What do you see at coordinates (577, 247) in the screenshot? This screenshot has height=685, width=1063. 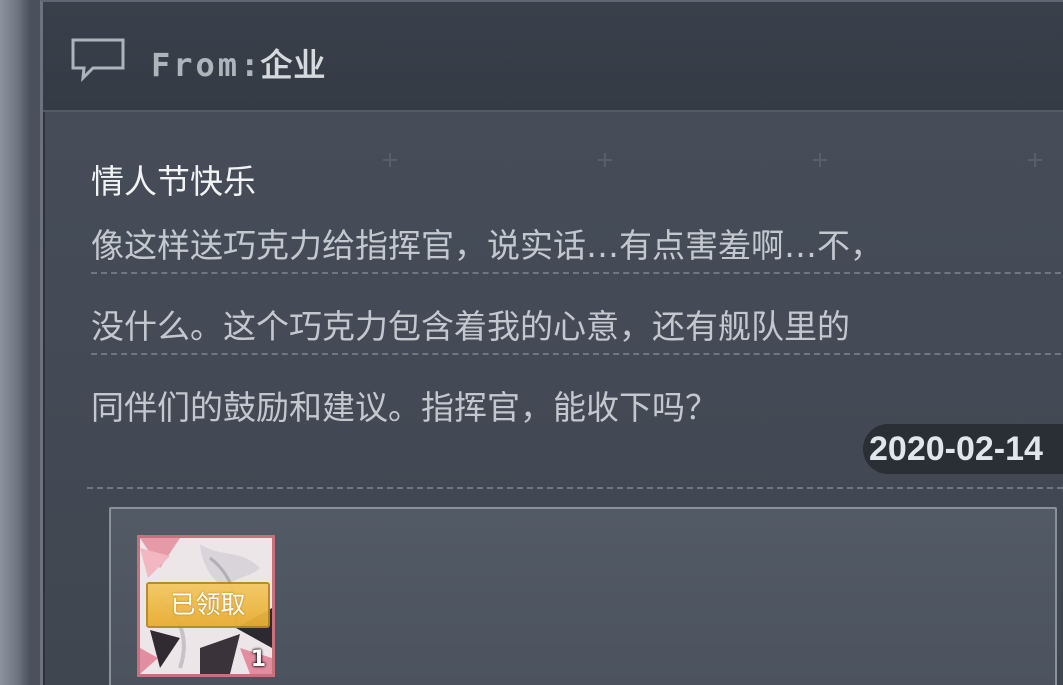 I see `mail-body-line: 像这样送巧克力给指挥官，说实话…有点害羞啊…不，` at bounding box center [577, 247].